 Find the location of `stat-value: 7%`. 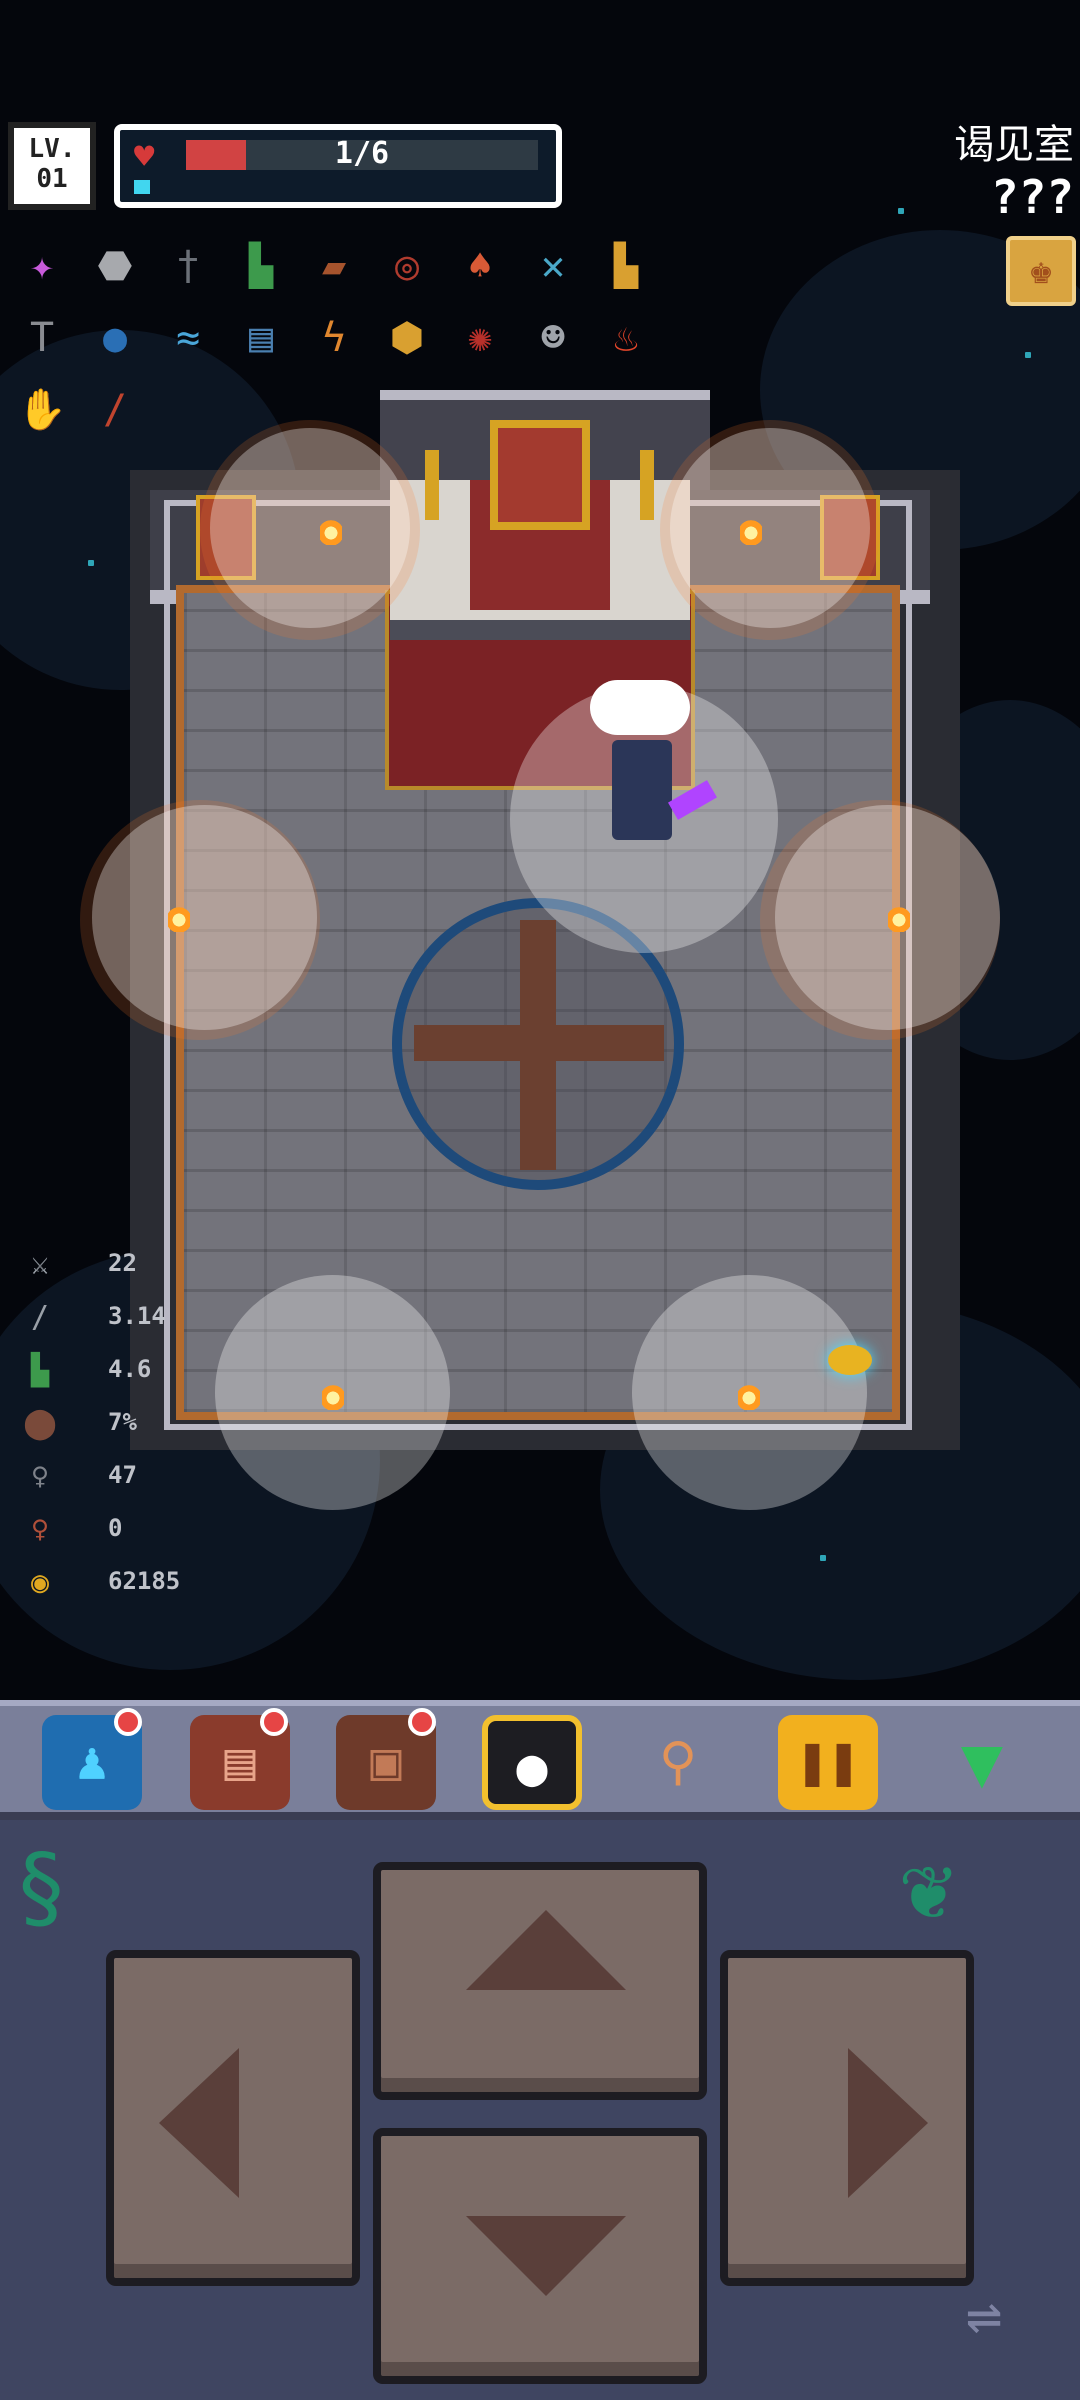

stat-value: 7% is located at coordinates (122, 1422).